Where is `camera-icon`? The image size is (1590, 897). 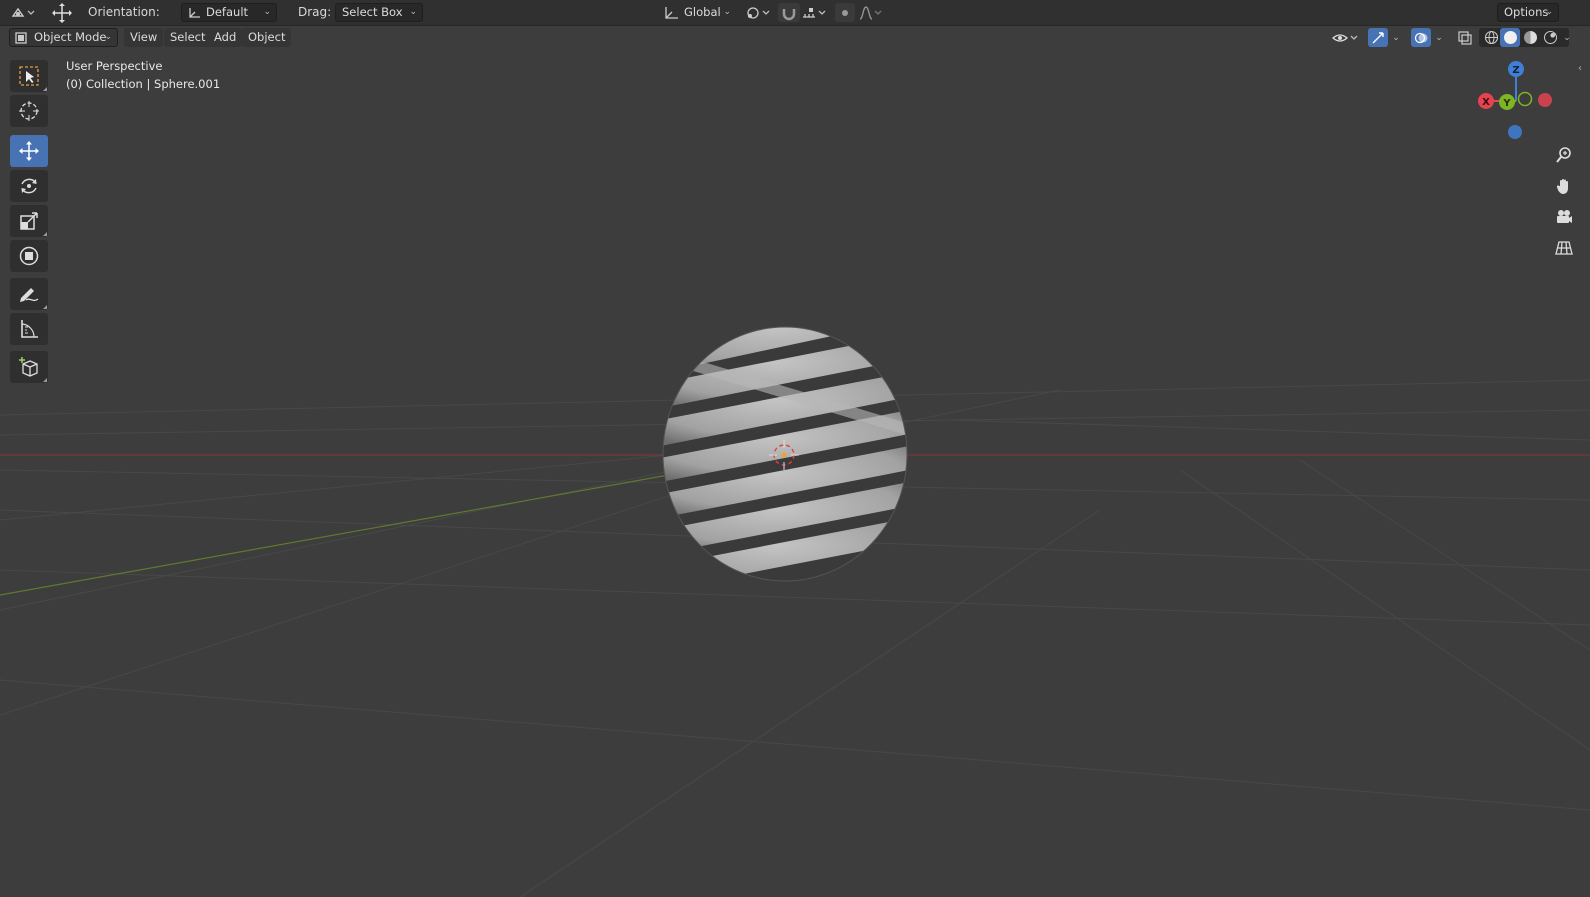
camera-icon is located at coordinates (1564, 217).